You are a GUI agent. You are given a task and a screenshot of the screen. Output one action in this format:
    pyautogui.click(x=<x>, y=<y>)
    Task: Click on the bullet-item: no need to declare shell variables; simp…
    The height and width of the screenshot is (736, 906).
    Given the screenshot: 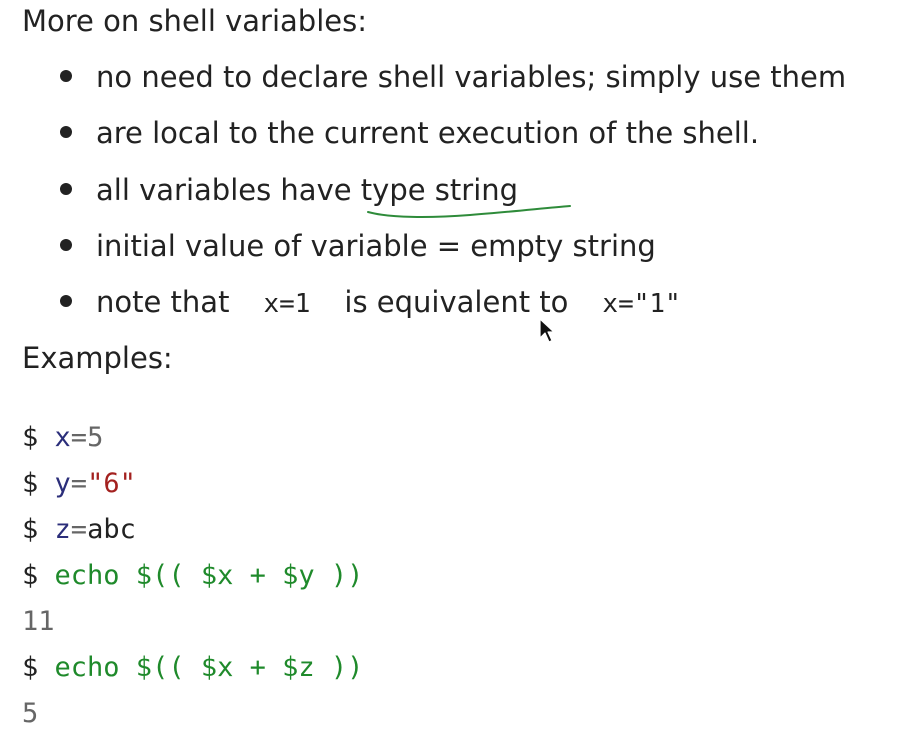 What is the action you would take?
    pyautogui.click(x=453, y=77)
    